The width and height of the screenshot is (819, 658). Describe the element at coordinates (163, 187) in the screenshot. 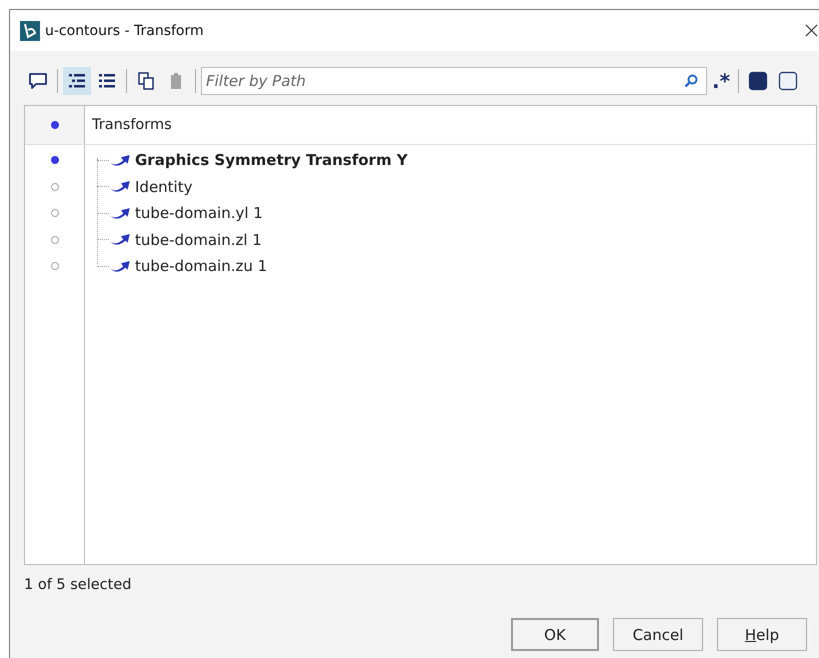

I see `tree-item: Identity` at that location.